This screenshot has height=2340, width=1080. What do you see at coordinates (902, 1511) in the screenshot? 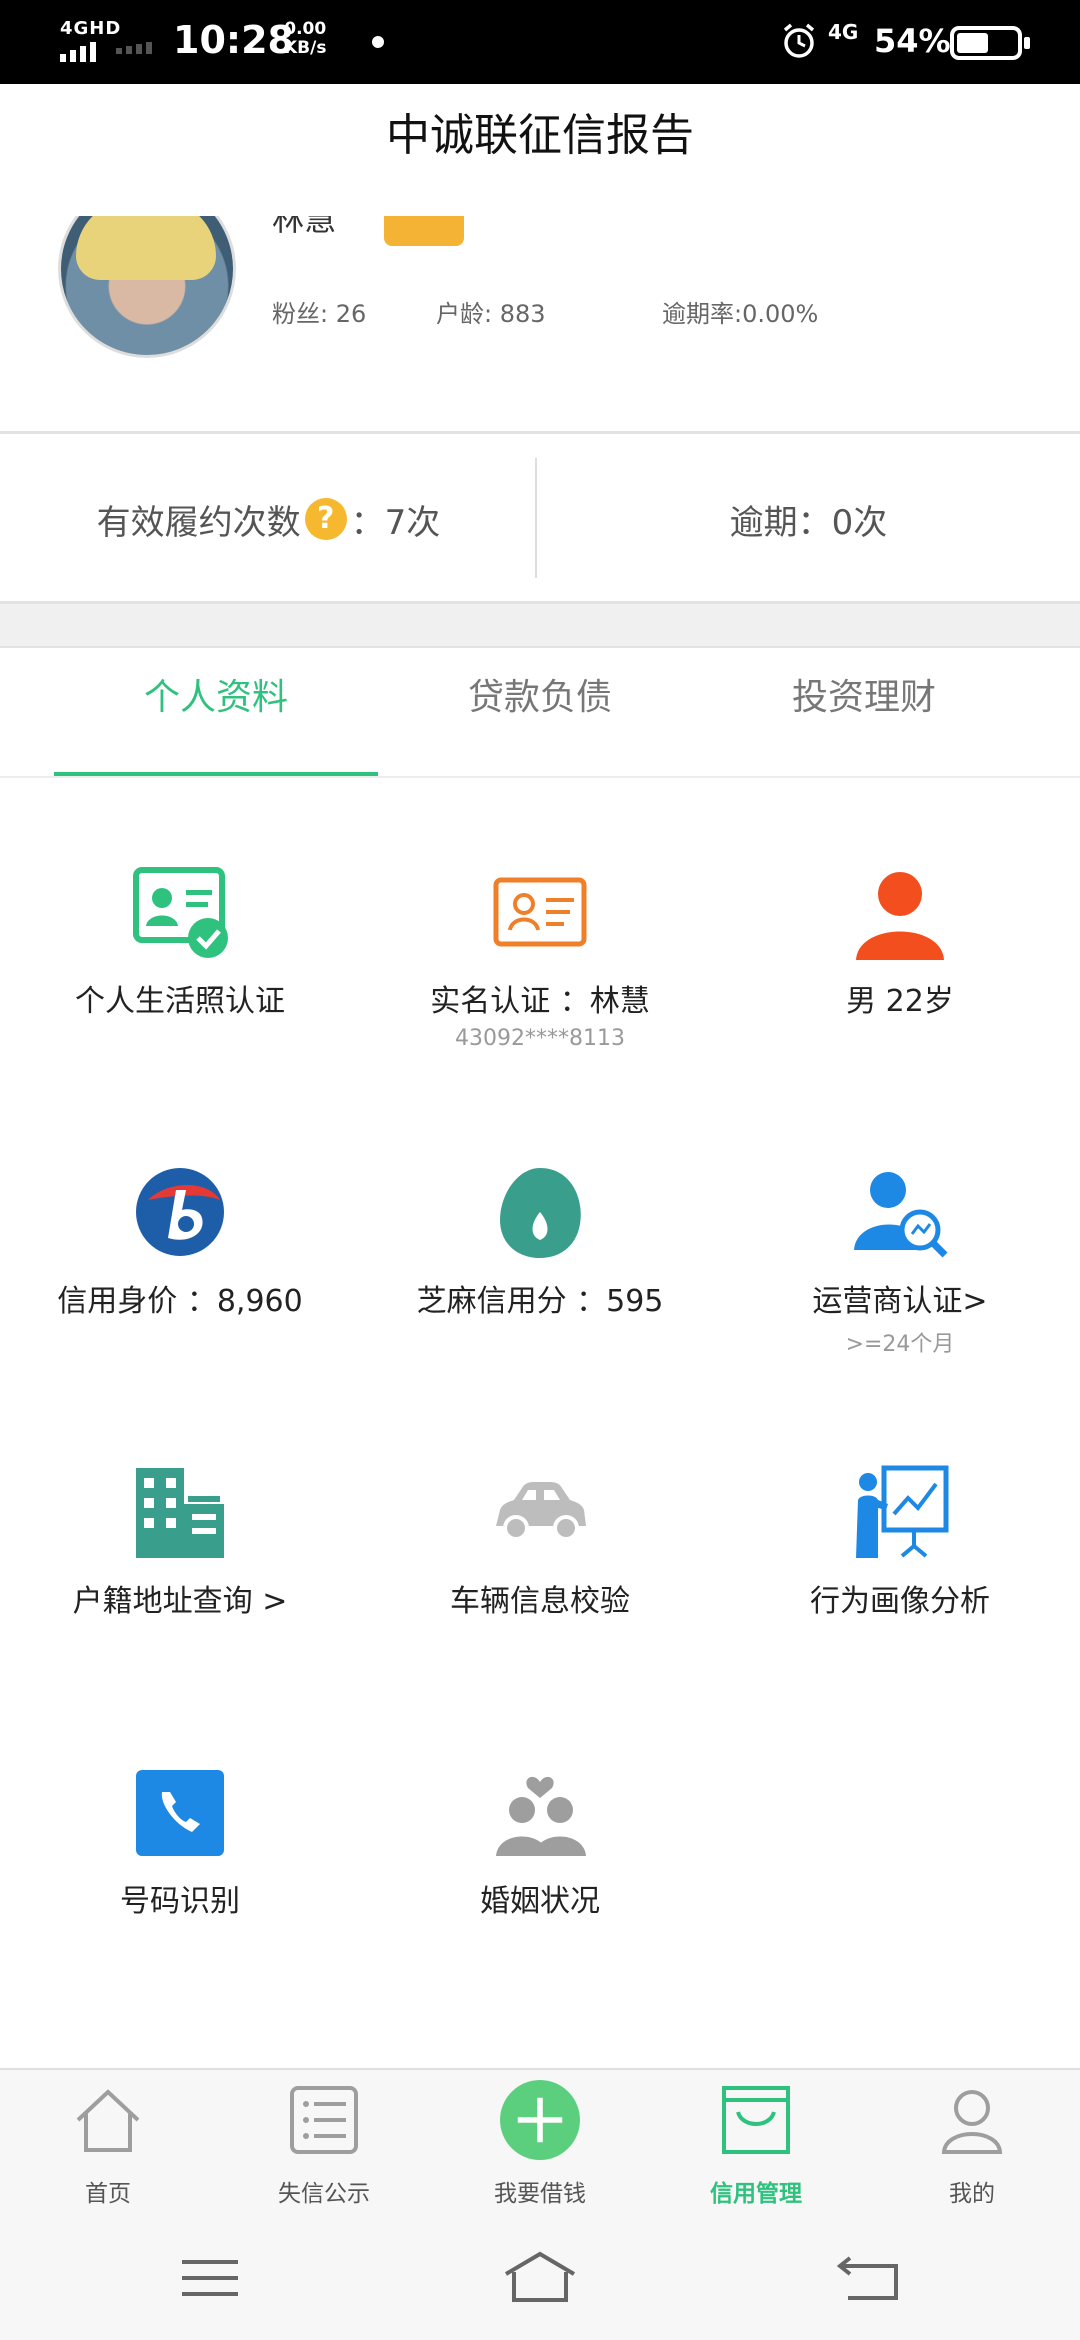
I see `presentation-icon` at bounding box center [902, 1511].